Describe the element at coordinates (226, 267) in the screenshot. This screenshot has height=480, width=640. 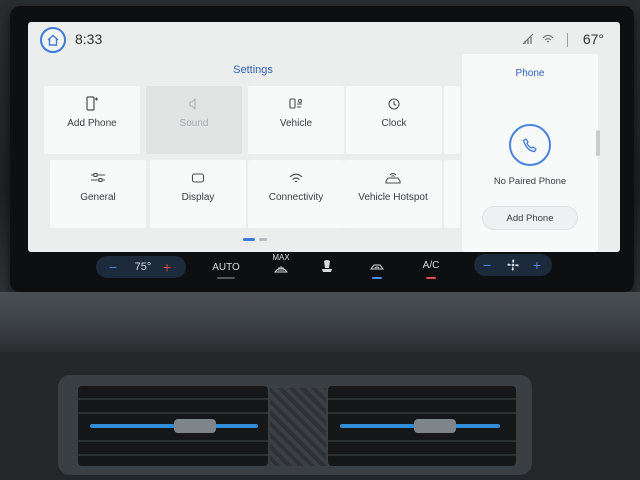
I see `auto-button: AUTO` at that location.